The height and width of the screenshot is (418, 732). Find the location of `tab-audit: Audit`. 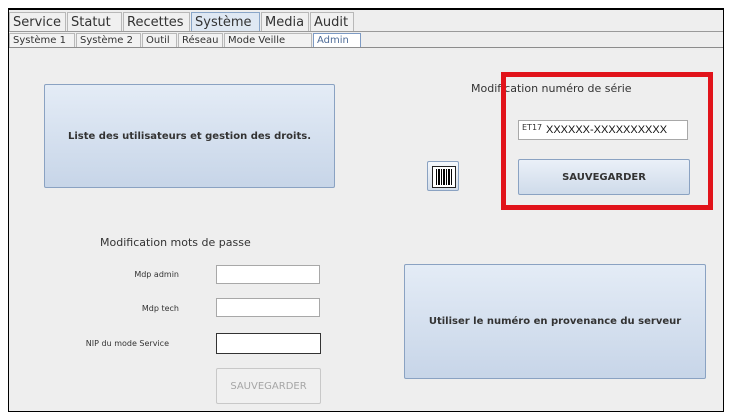

tab-audit: Audit is located at coordinates (332, 21).